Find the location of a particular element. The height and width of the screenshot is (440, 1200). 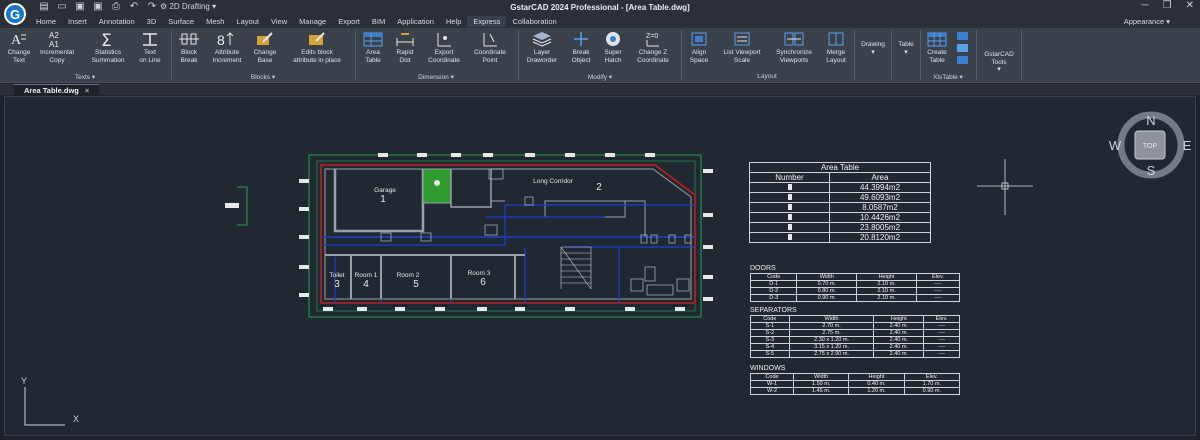

attribute-increment-button: 8 Attribute Increment is located at coordinates (227, 47).